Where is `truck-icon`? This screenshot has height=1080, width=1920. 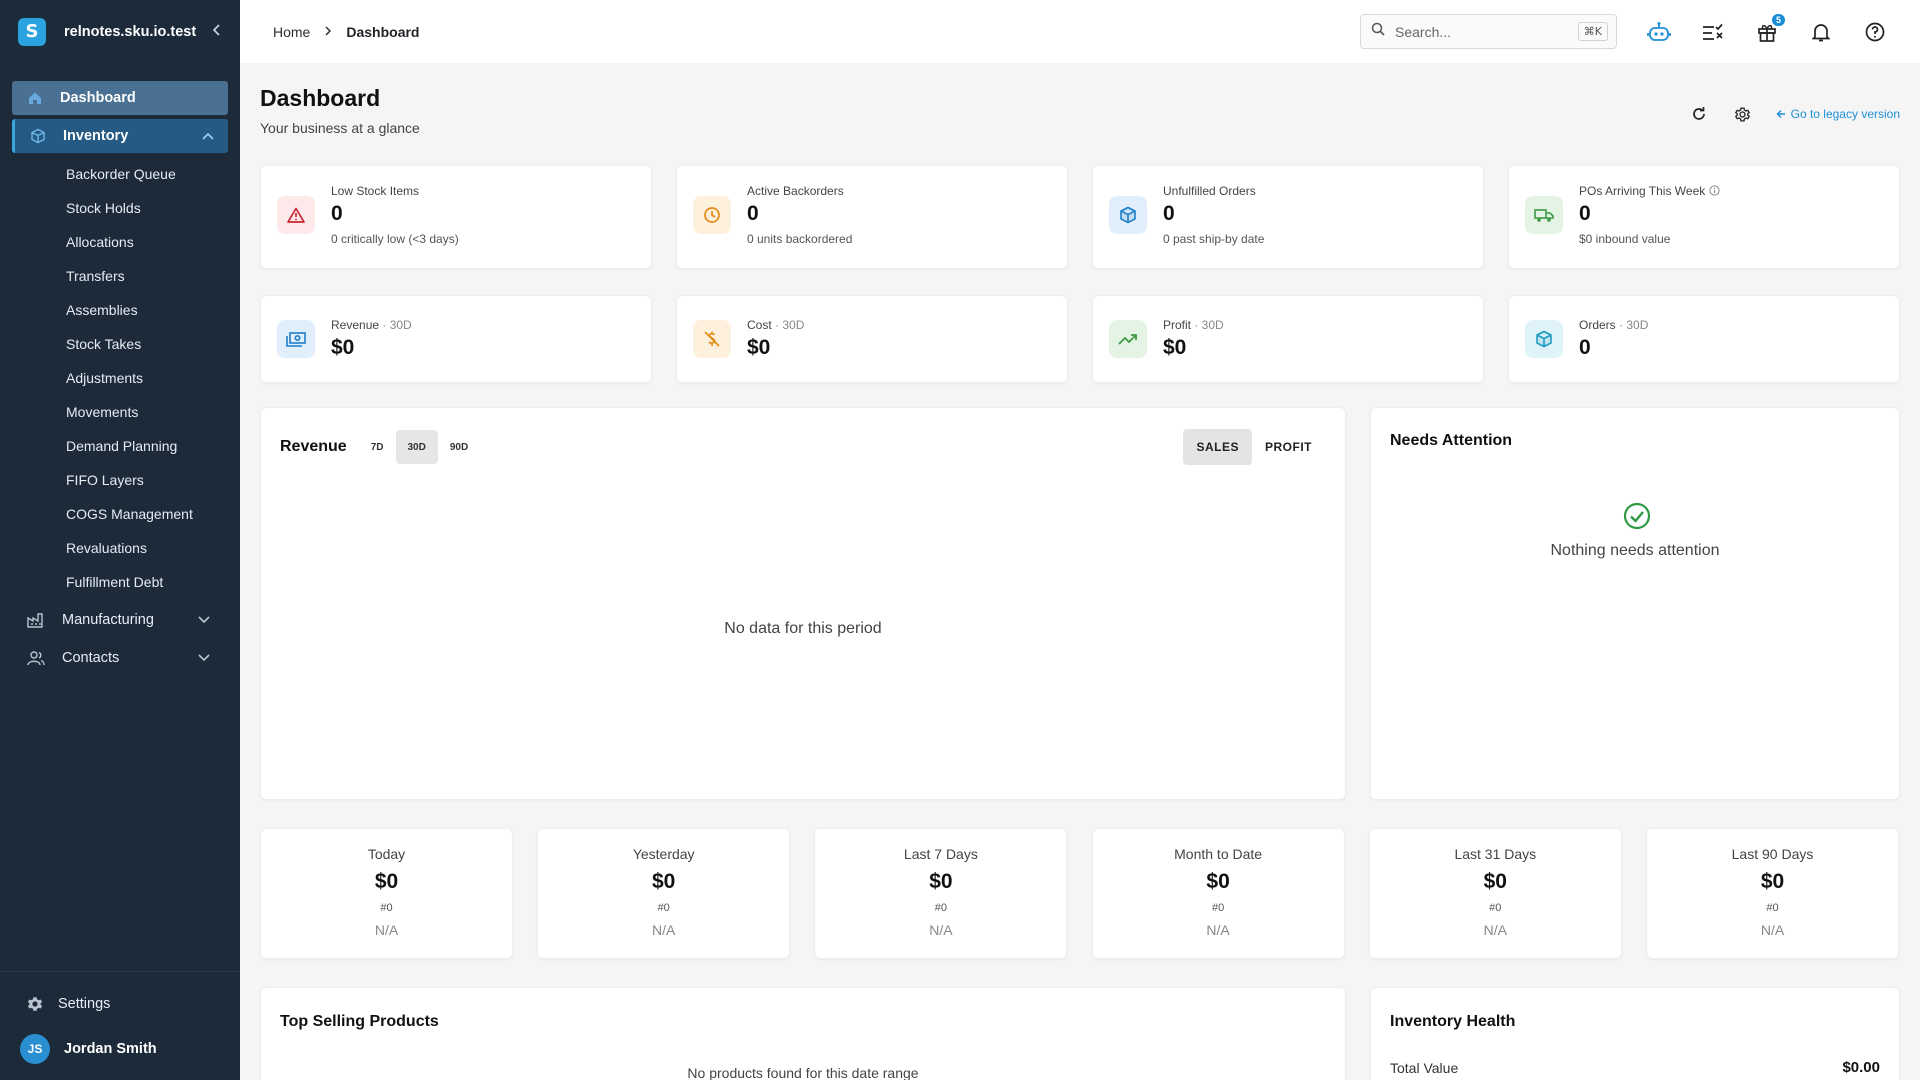 truck-icon is located at coordinates (1544, 215).